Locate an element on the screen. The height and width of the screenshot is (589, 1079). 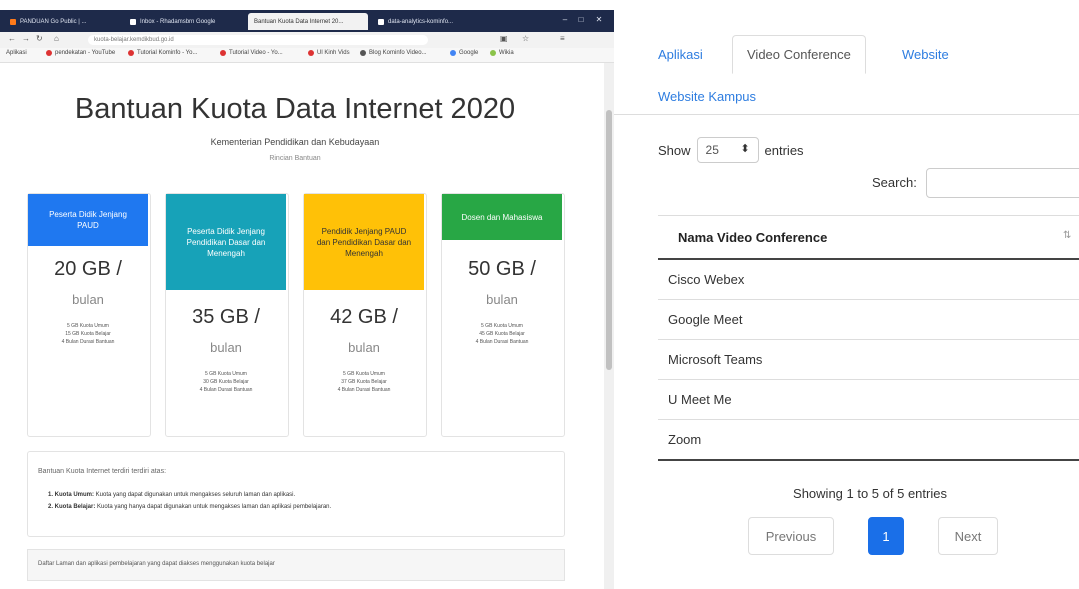
bookmark: pendekatan - YouTube is located at coordinates (80, 53).